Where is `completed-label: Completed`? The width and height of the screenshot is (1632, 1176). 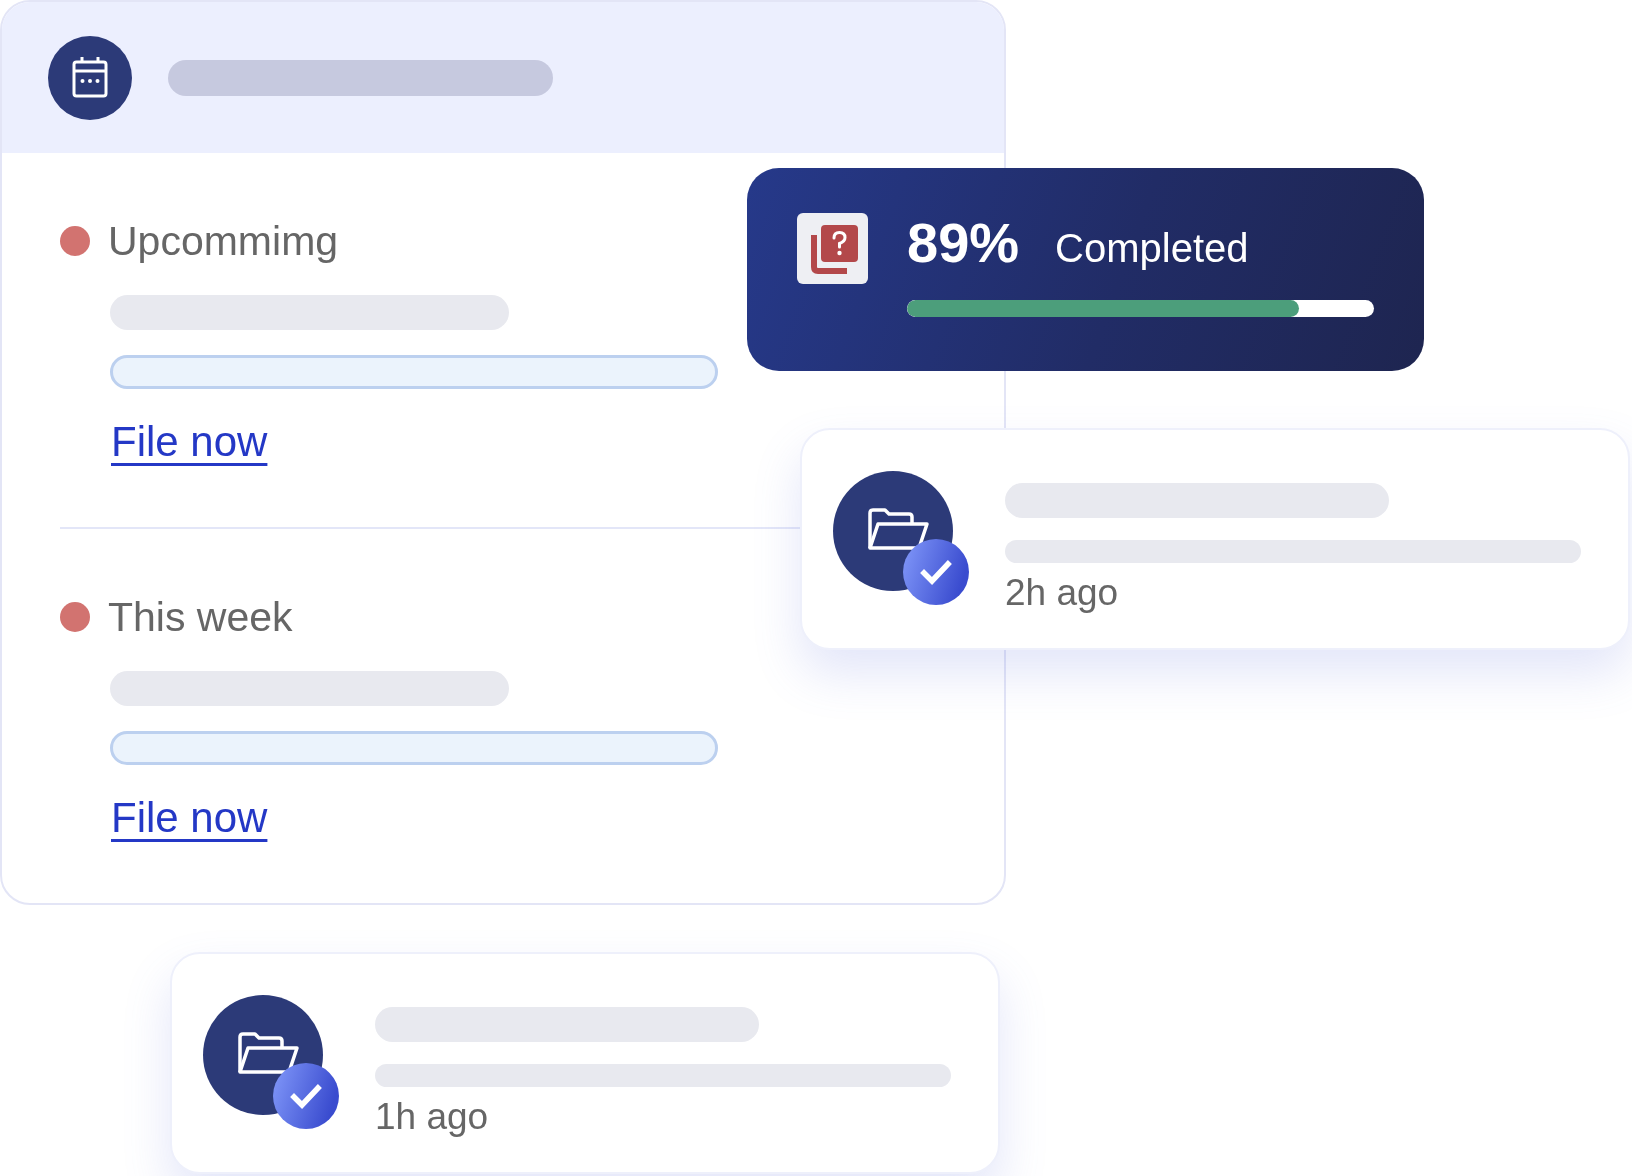 completed-label: Completed is located at coordinates (1152, 248).